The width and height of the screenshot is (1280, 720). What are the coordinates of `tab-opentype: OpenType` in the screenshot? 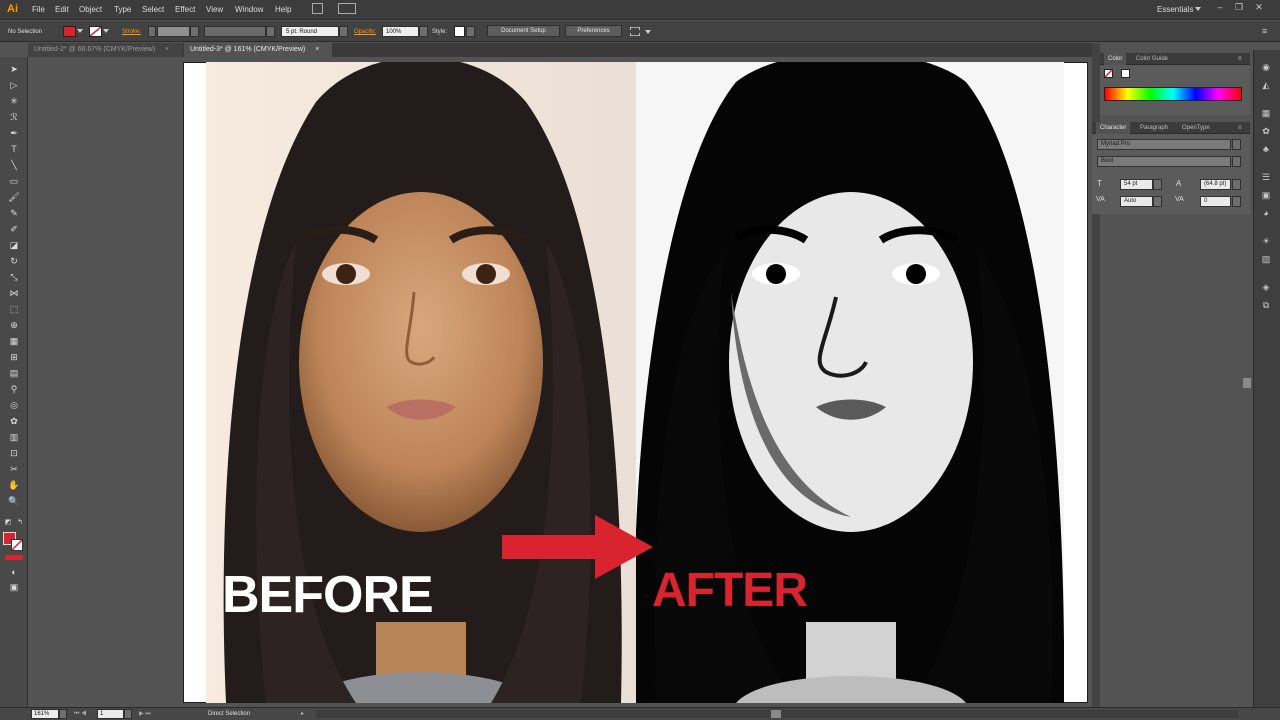 It's located at (1196, 128).